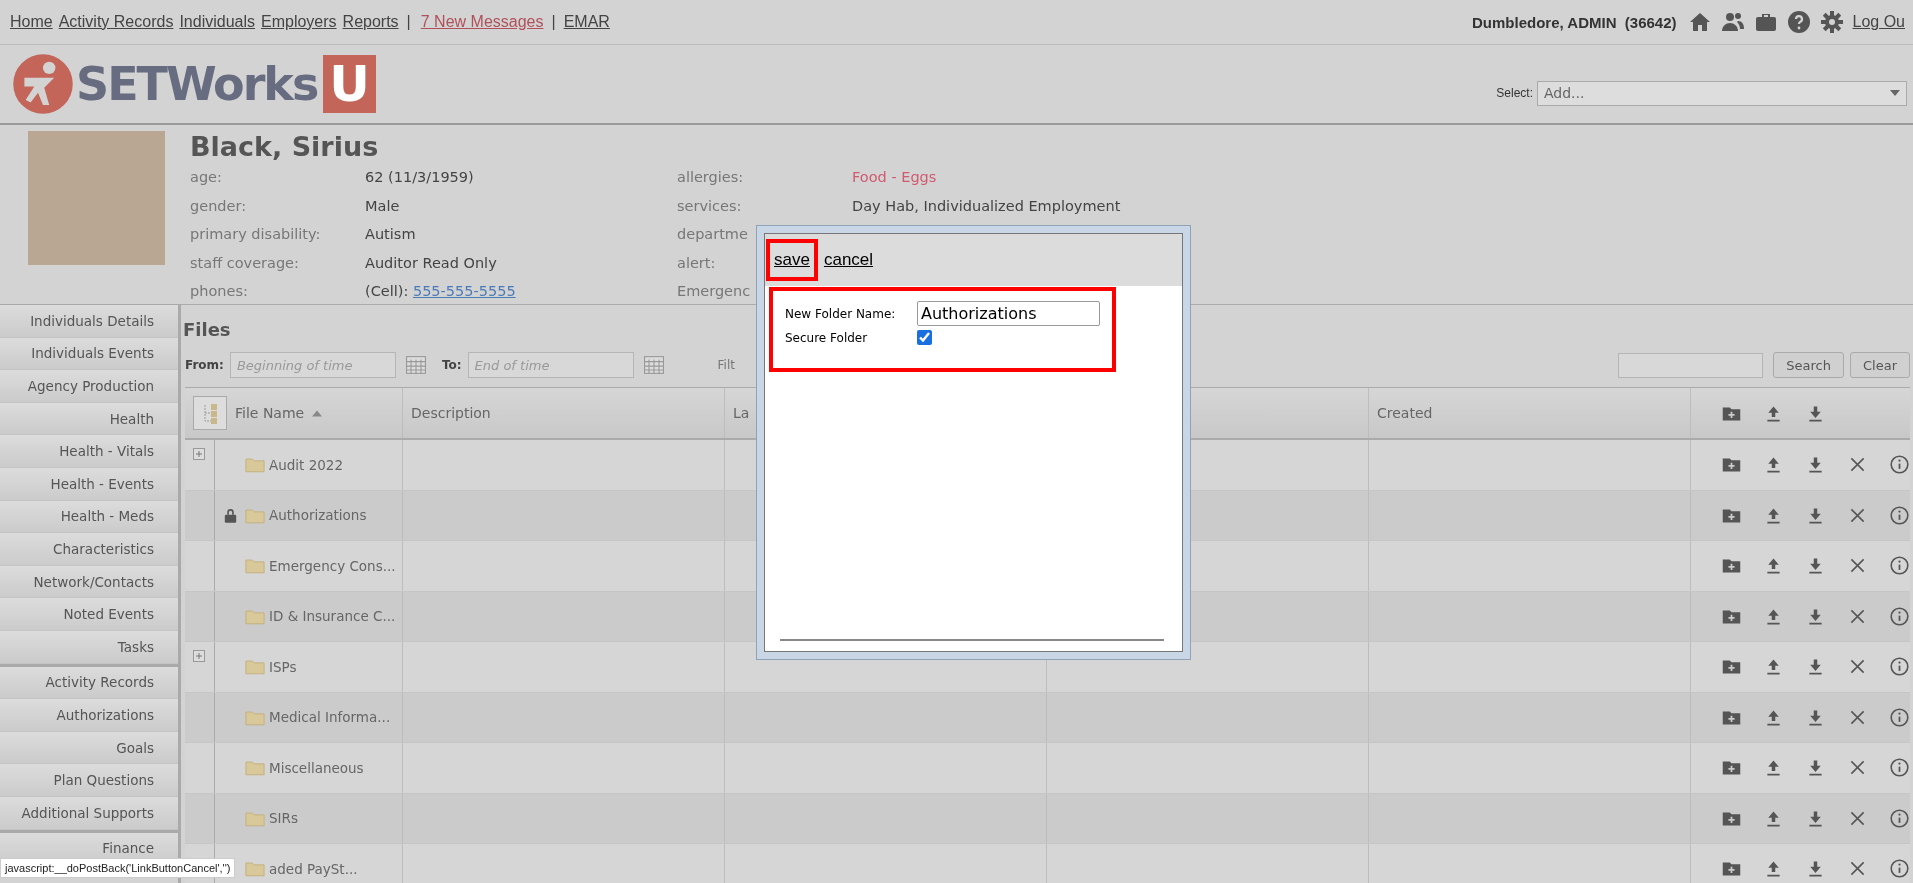  What do you see at coordinates (1808, 365) in the screenshot?
I see `search-button: Search` at bounding box center [1808, 365].